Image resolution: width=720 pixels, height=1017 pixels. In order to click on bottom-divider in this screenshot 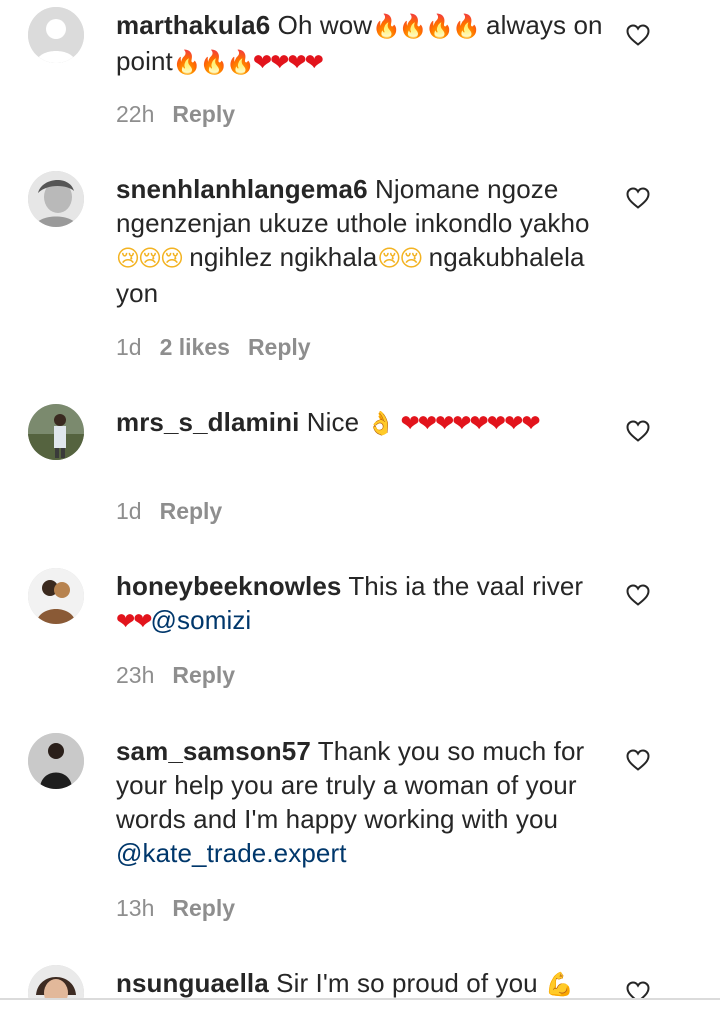, I will do `click(360, 999)`.